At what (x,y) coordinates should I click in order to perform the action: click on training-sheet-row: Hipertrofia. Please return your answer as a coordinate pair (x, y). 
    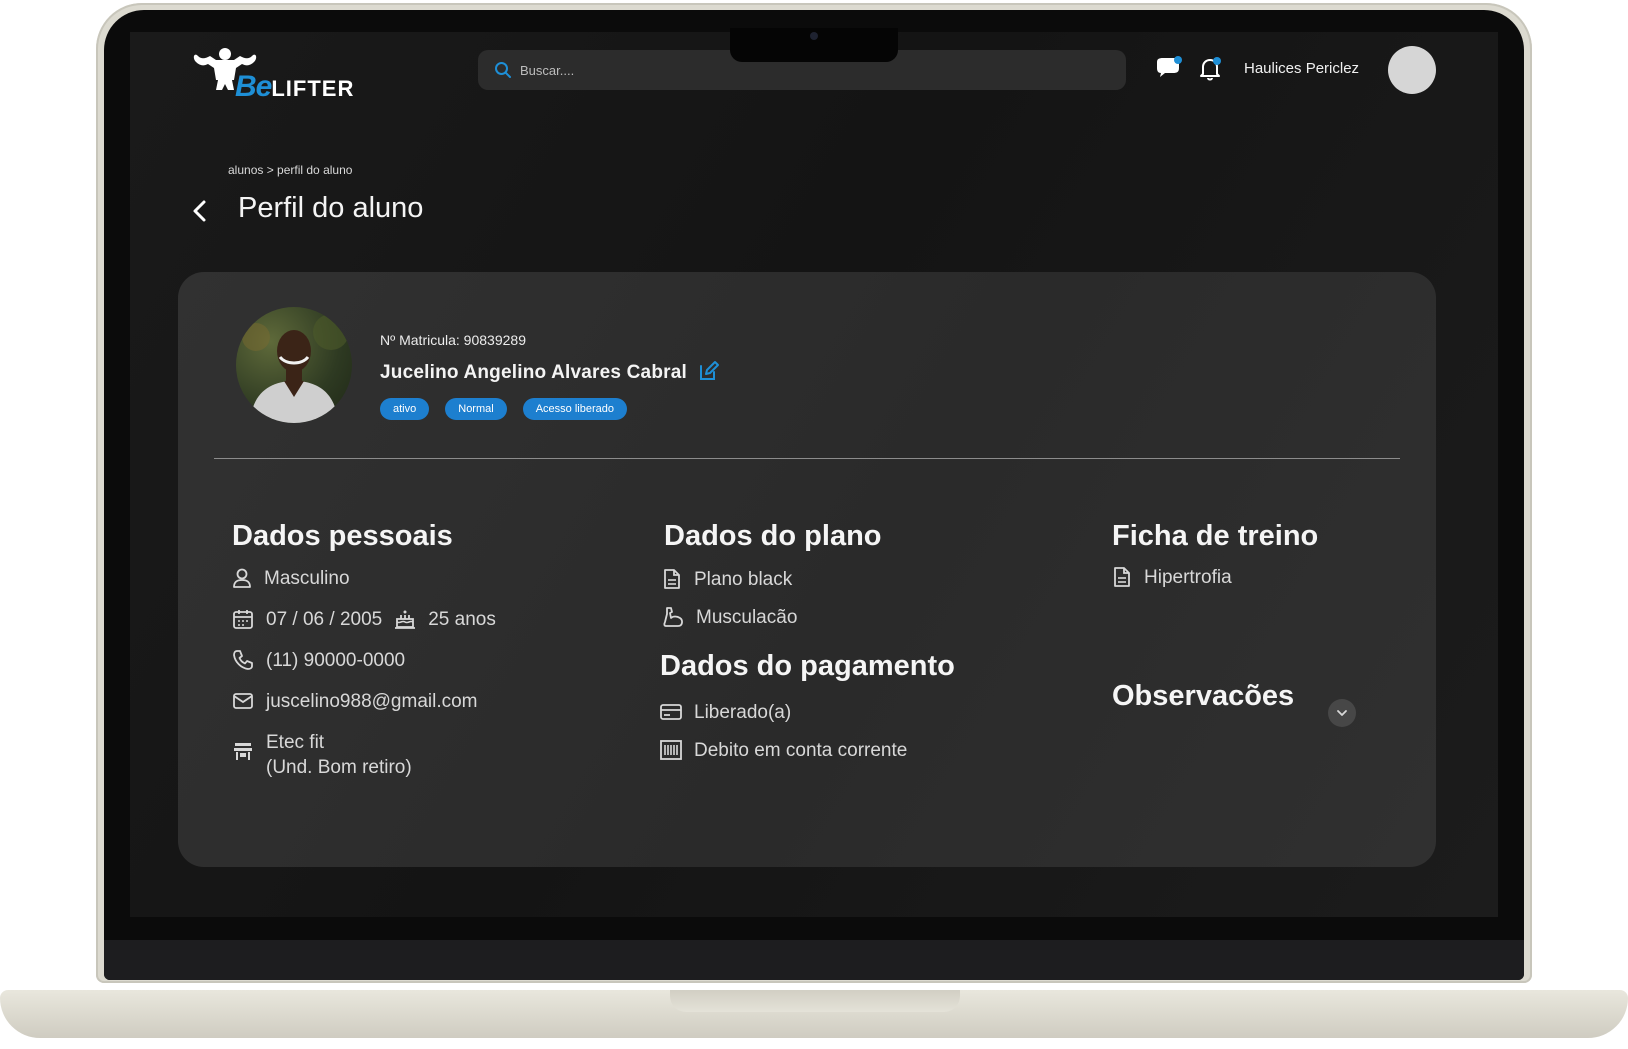
    Looking at the image, I should click on (1172, 577).